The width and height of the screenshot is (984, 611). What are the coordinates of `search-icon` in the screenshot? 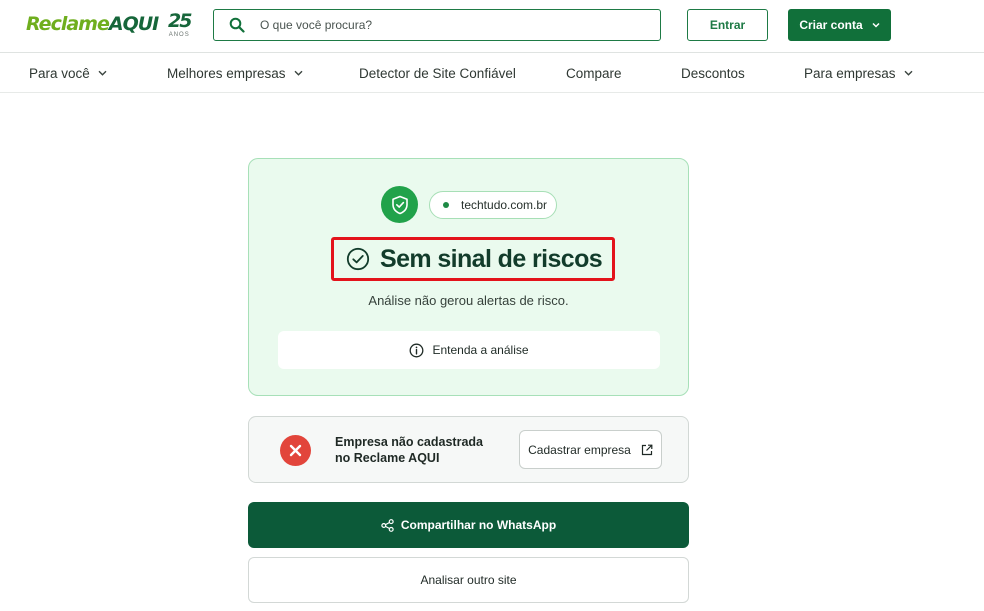 It's located at (237, 25).